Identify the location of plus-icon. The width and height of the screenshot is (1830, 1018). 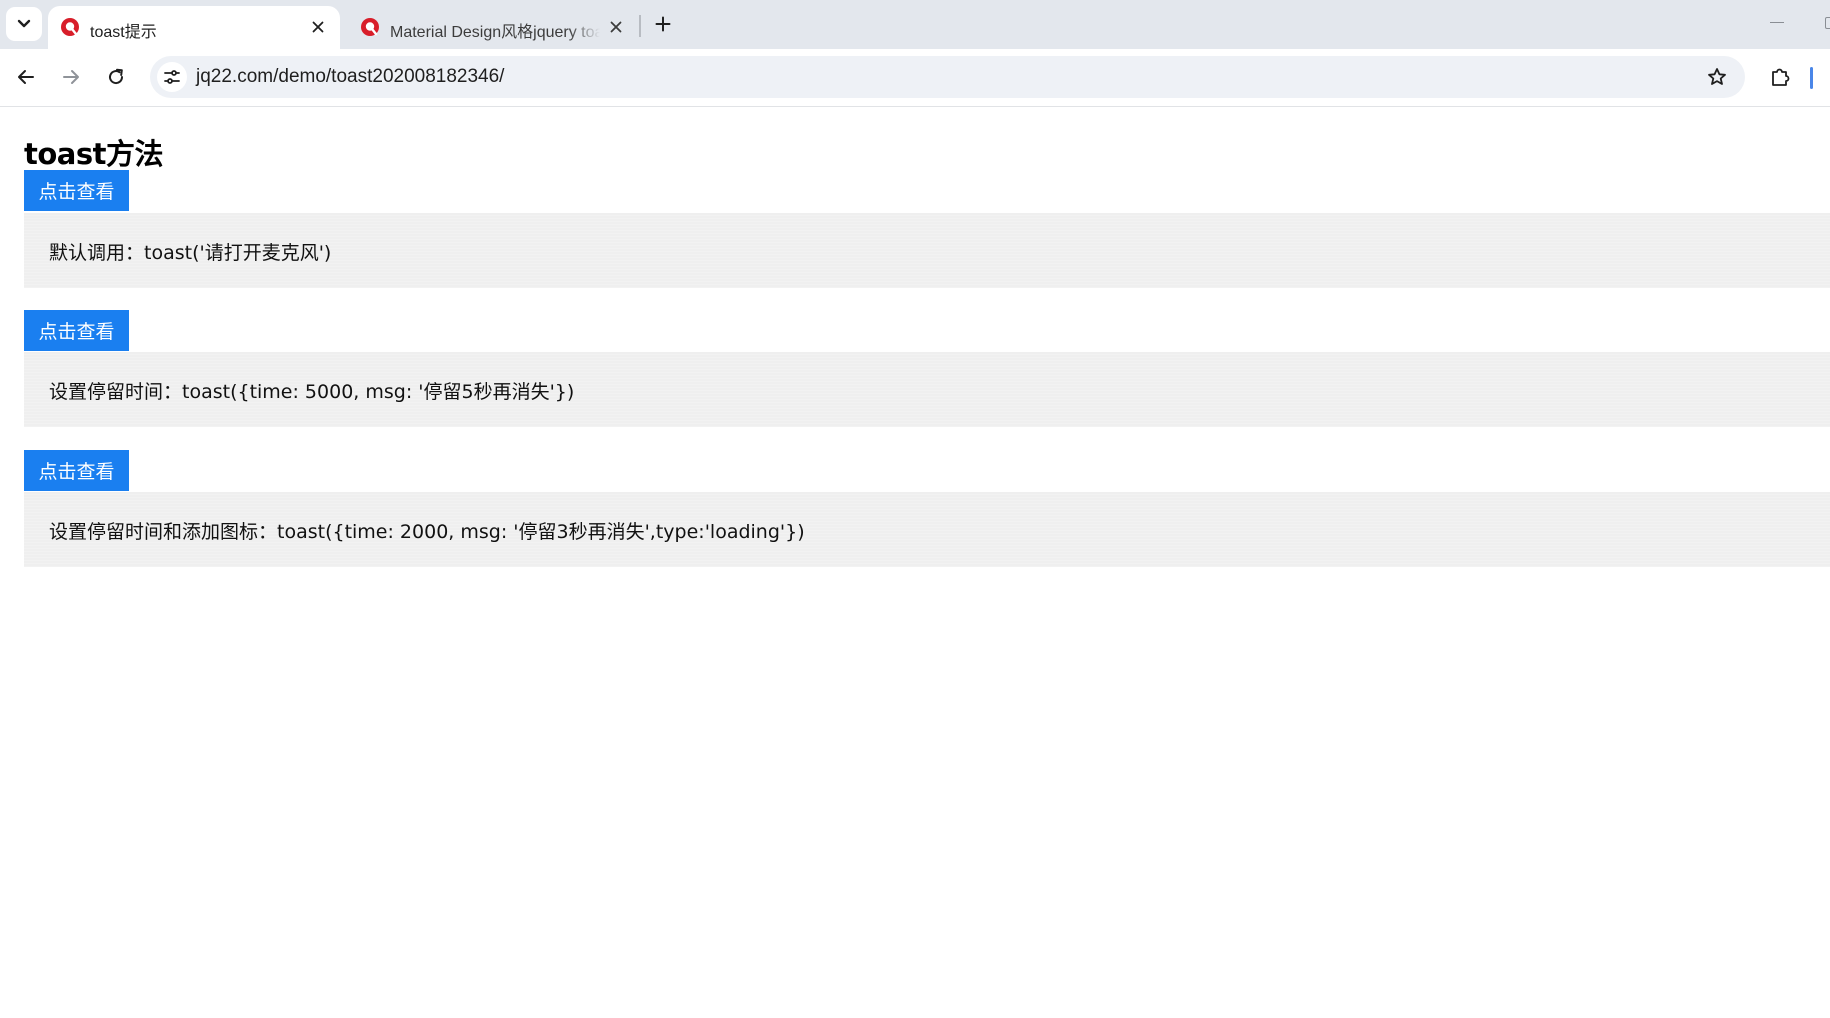
(663, 24).